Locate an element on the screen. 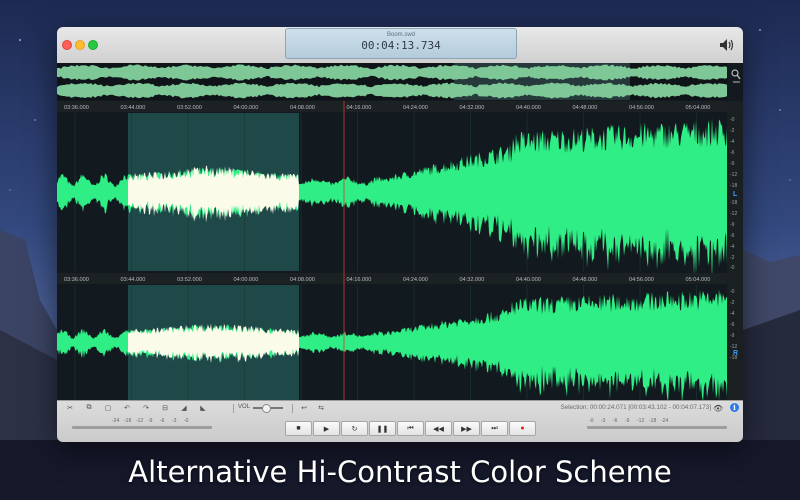  time-display: Boom.swd 00:04:13.734 is located at coordinates (401, 43).